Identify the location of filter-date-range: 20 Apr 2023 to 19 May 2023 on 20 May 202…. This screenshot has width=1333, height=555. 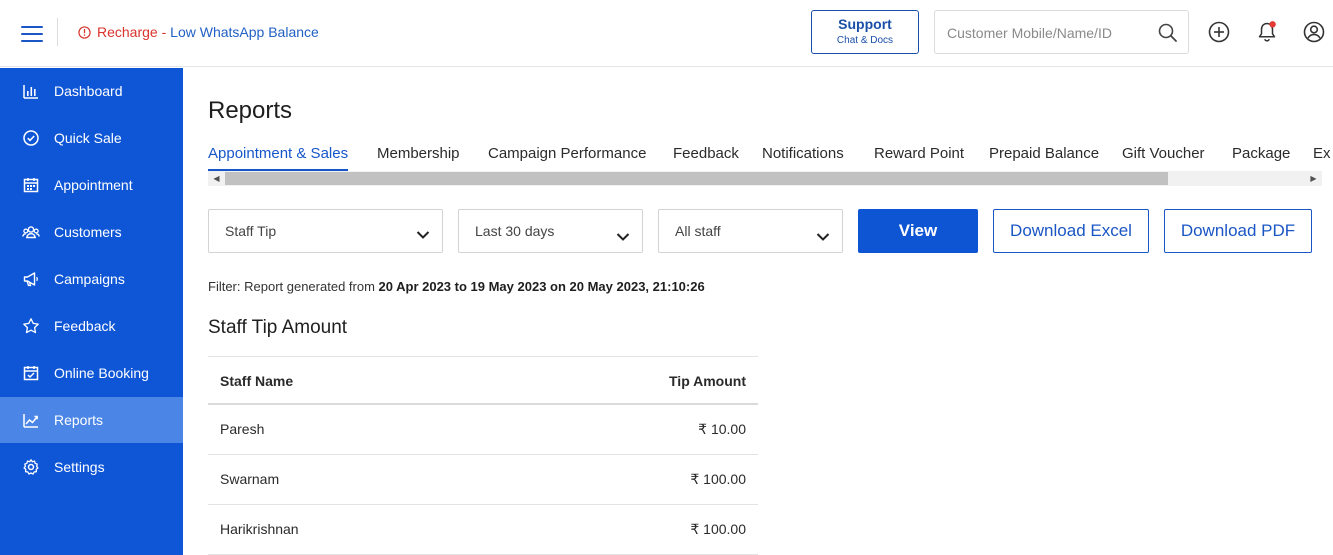
(541, 286).